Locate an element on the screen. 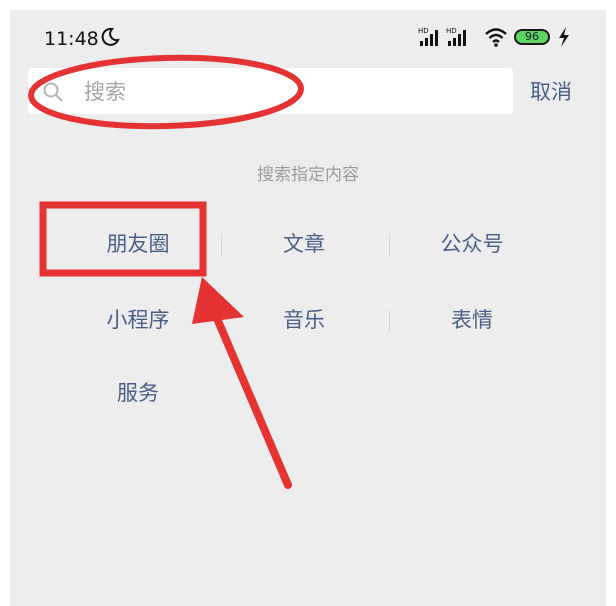 The height and width of the screenshot is (606, 616). annotation-circle is located at coordinates (166, 92).